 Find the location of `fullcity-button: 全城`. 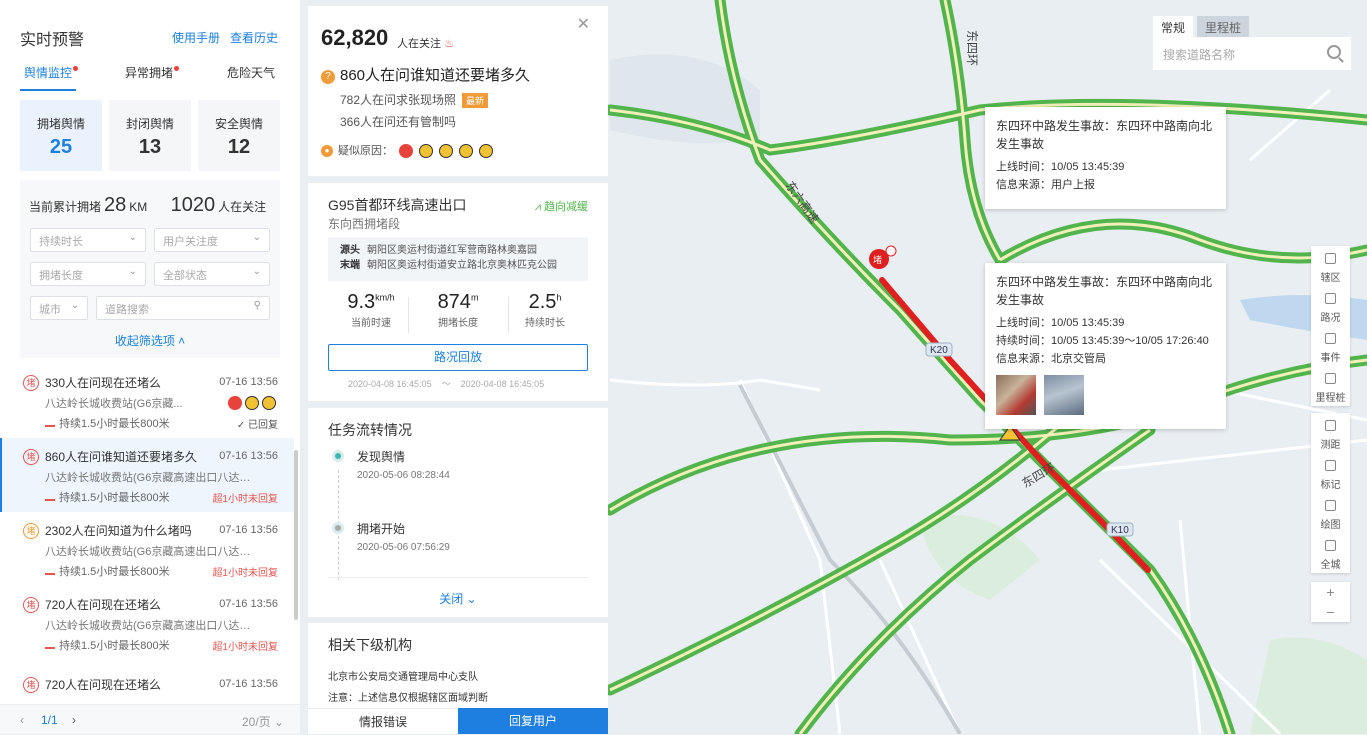

fullcity-button: 全城 is located at coordinates (1330, 553).